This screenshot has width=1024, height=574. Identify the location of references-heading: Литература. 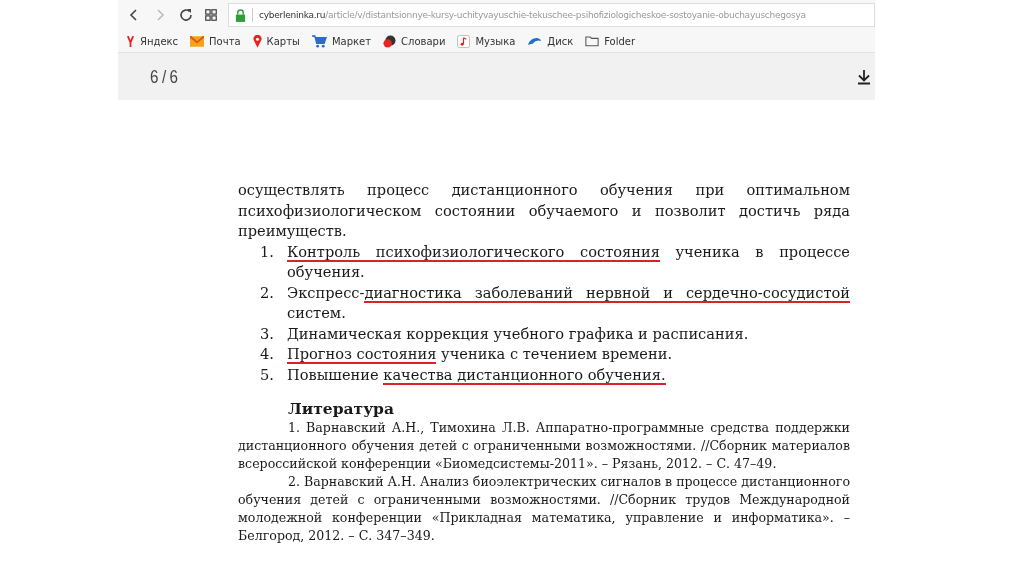
(341, 409).